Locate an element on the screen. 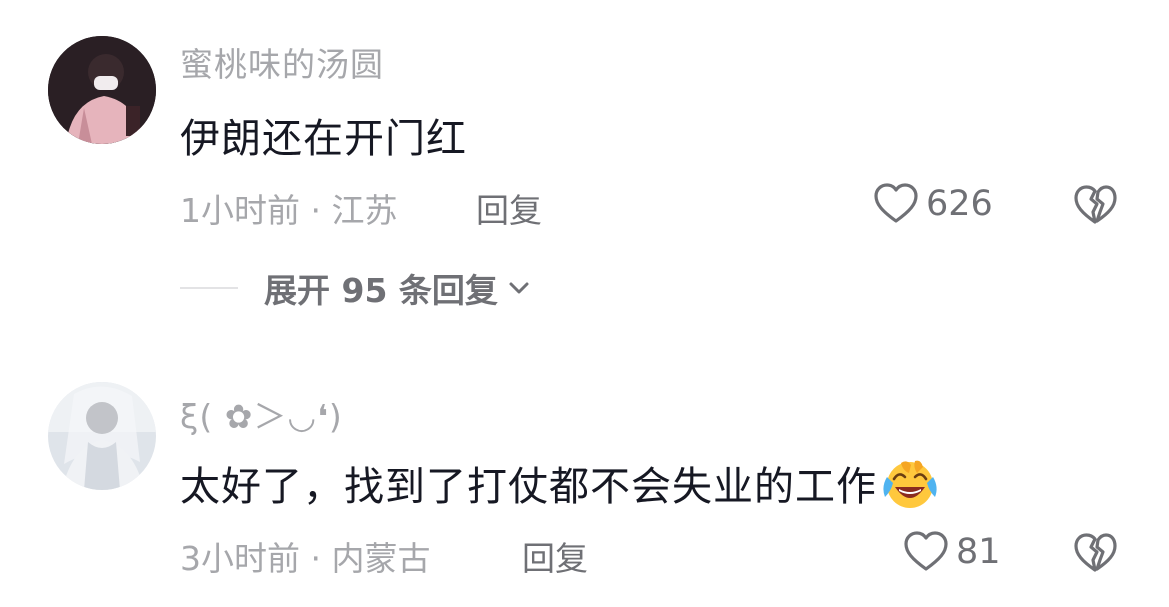  comment-text: 太好了，找到了打仗都不会失业的工作 is located at coordinates (559, 487).